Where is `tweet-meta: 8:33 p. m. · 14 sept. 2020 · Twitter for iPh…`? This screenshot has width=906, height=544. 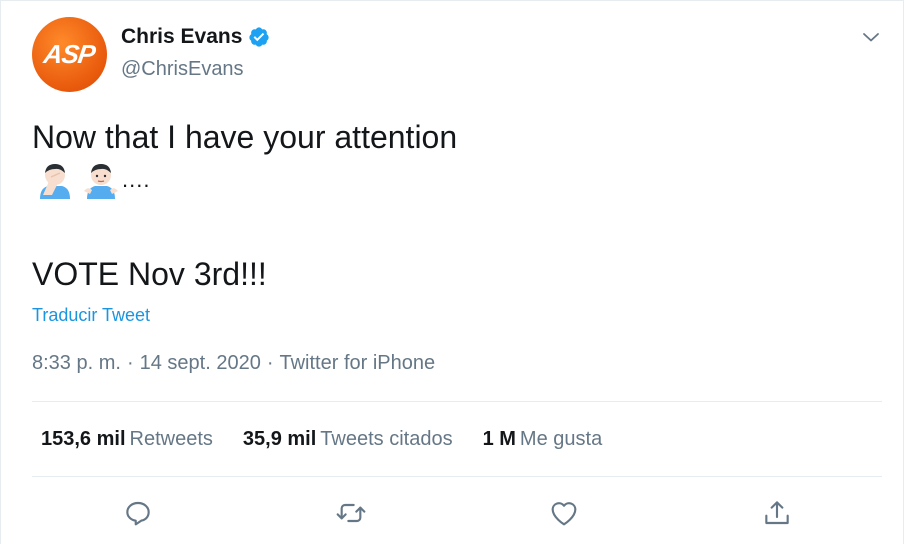 tweet-meta: 8:33 p. m. · 14 sept. 2020 · Twitter for iPh… is located at coordinates (233, 363).